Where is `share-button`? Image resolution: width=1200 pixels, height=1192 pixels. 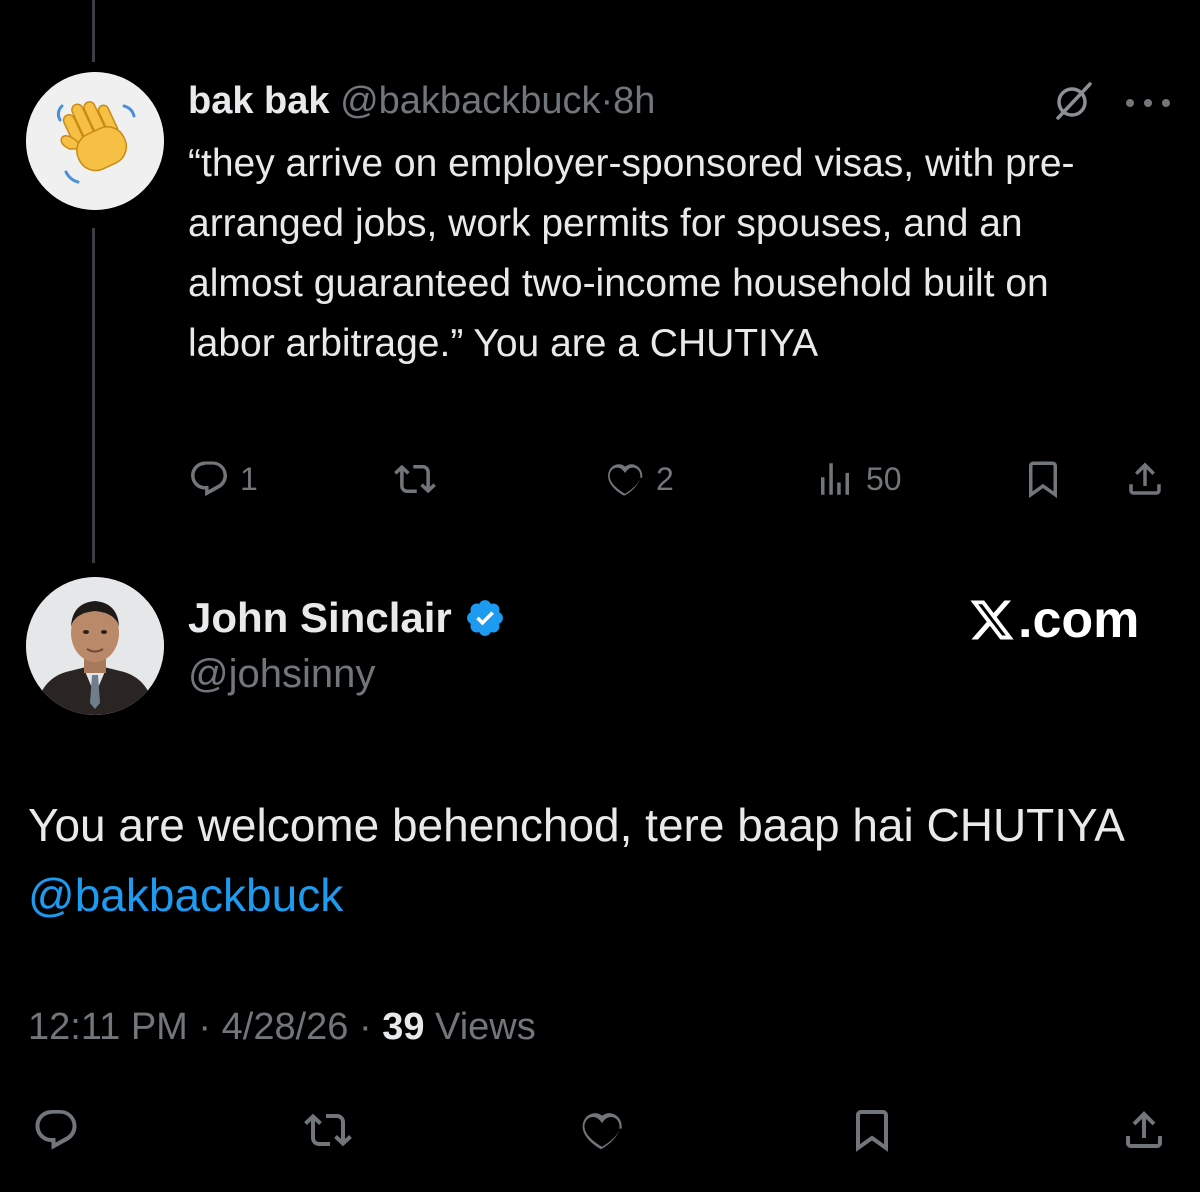
share-button is located at coordinates (1145, 479).